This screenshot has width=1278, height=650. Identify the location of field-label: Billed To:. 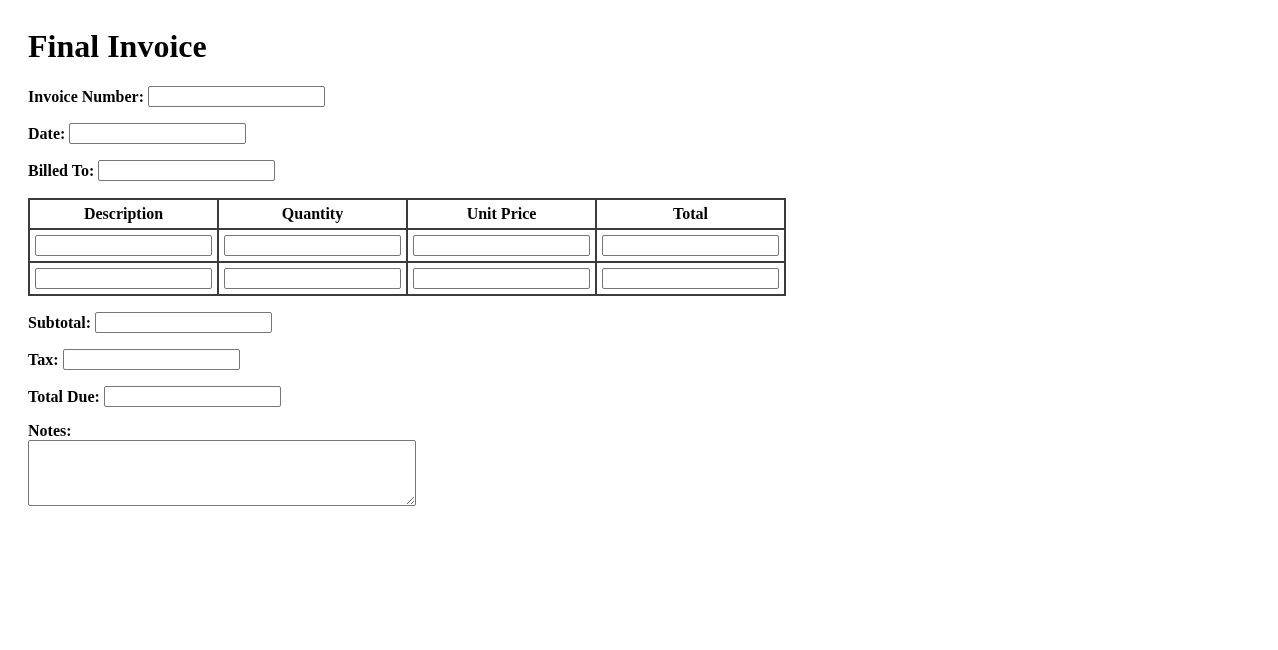
(61, 170).